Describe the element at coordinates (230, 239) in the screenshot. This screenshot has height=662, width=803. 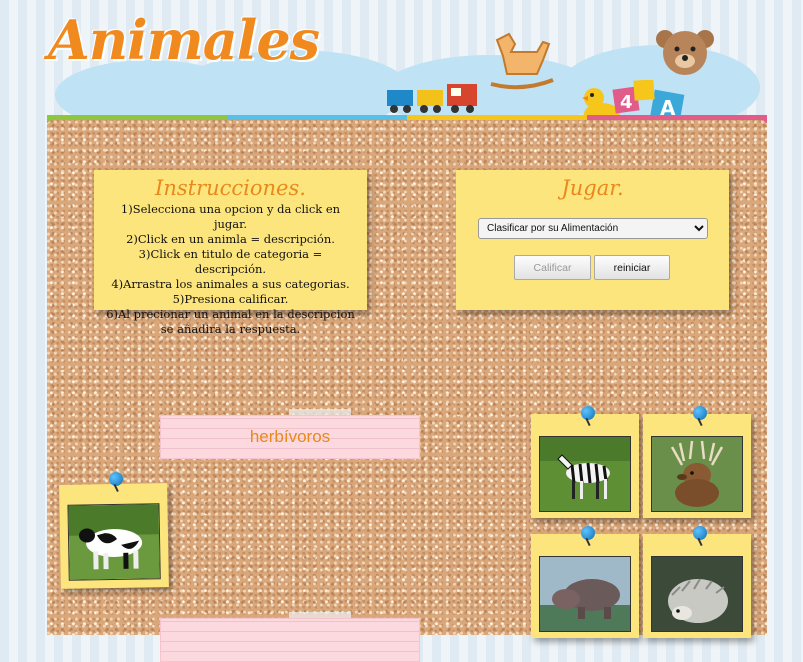
I see `instruction-step: 2)Click en un animla = descripción.` at that location.